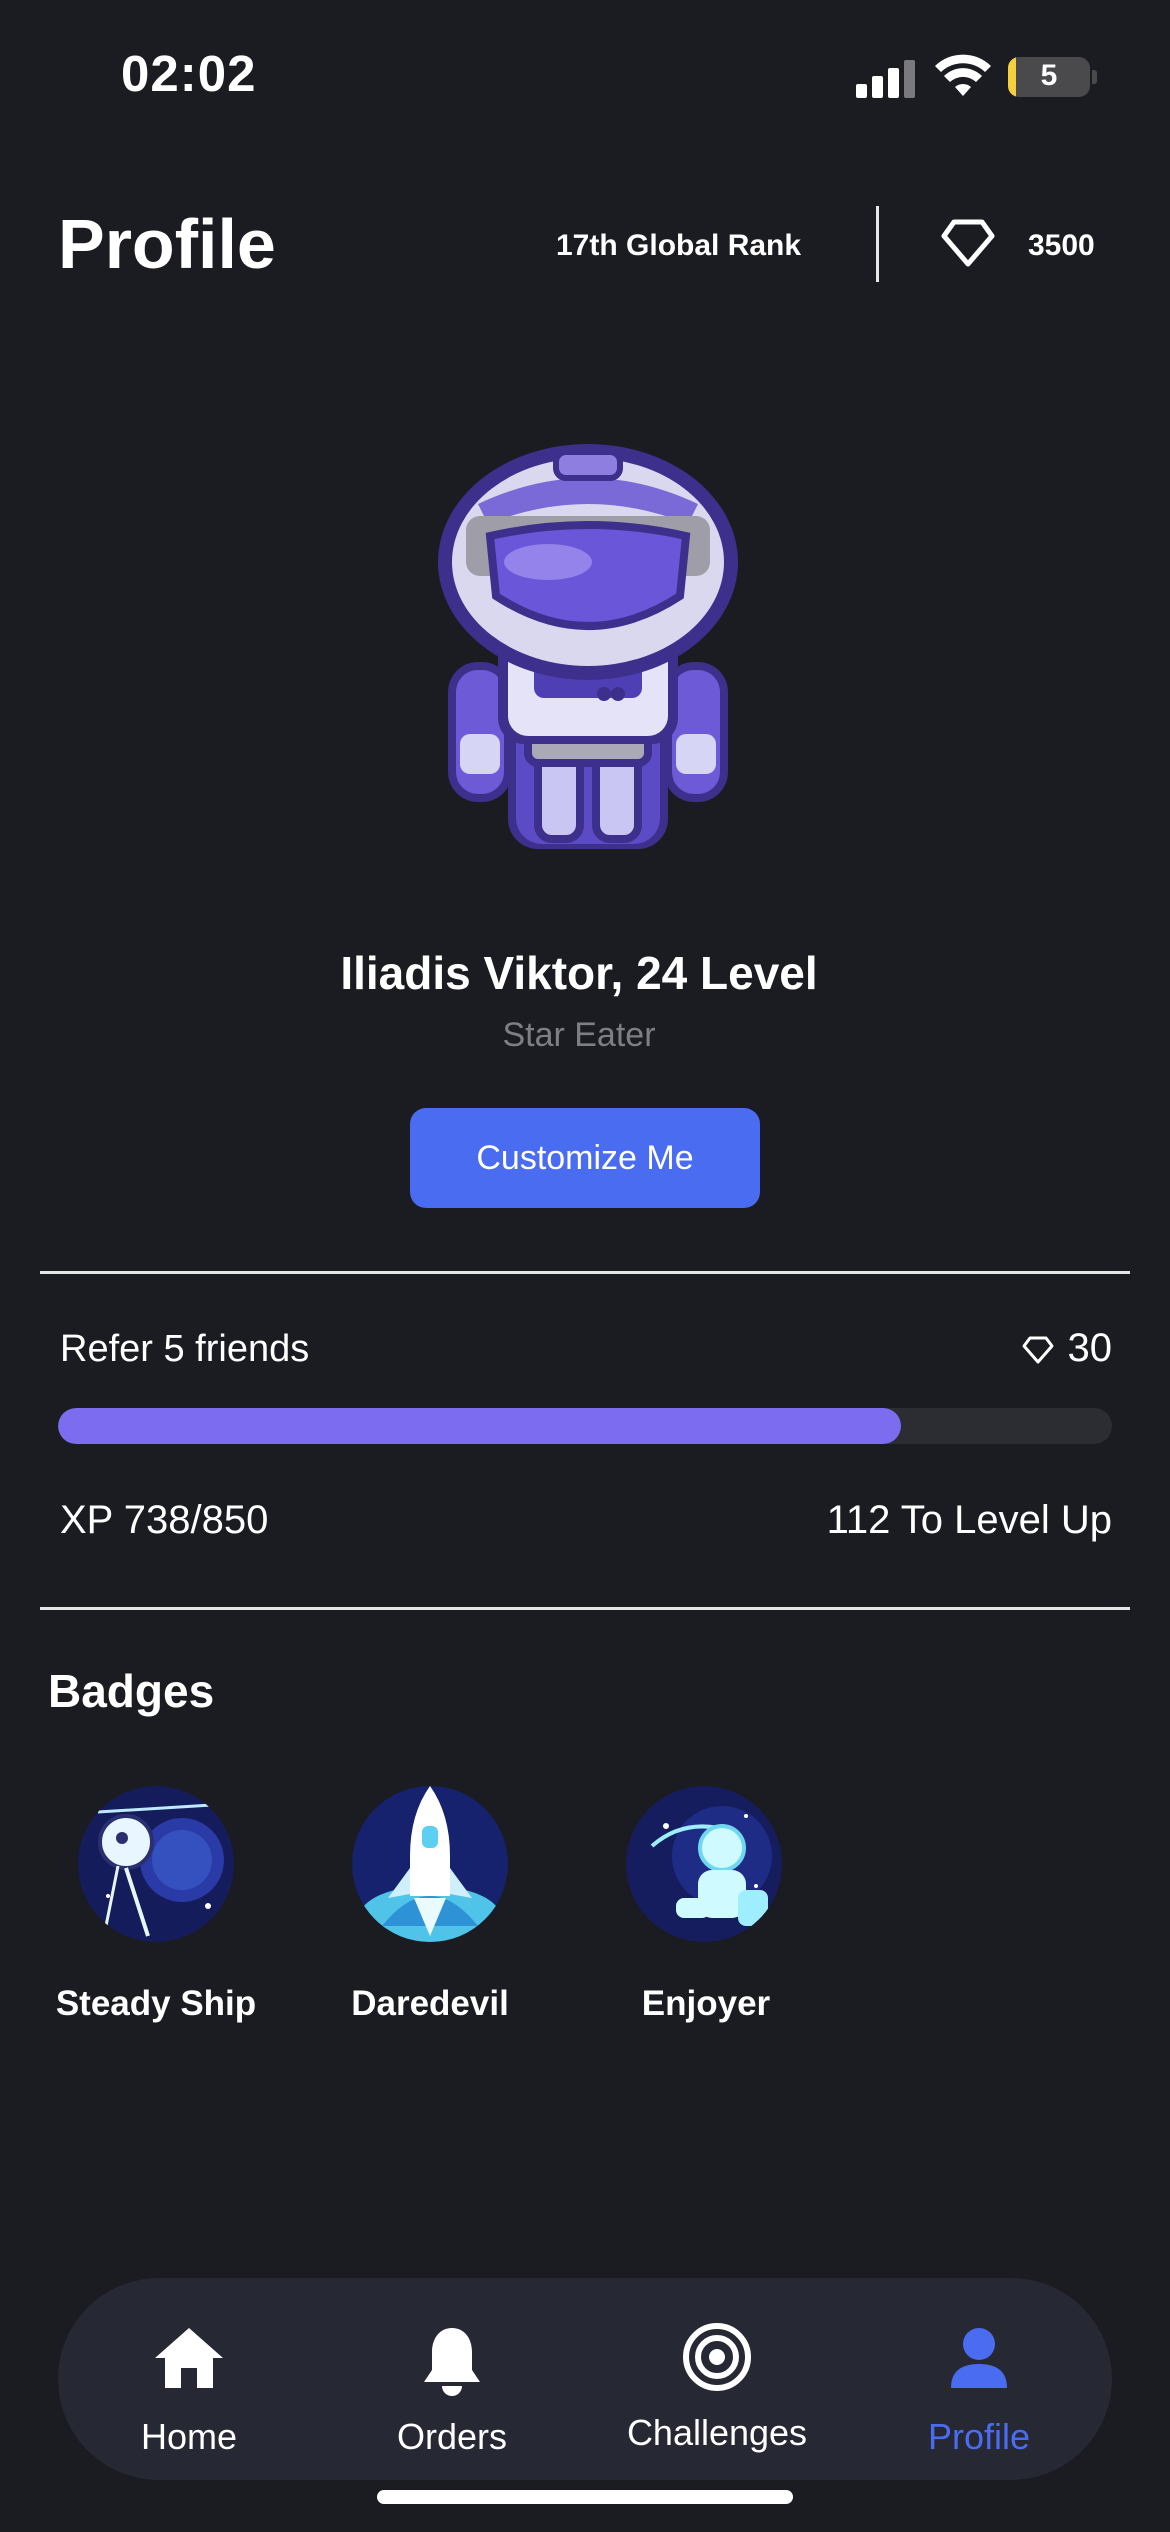 The image size is (1170, 2532). What do you see at coordinates (585, 2379) in the screenshot?
I see `bottom-navigation: Home Orders Challenges Profile` at bounding box center [585, 2379].